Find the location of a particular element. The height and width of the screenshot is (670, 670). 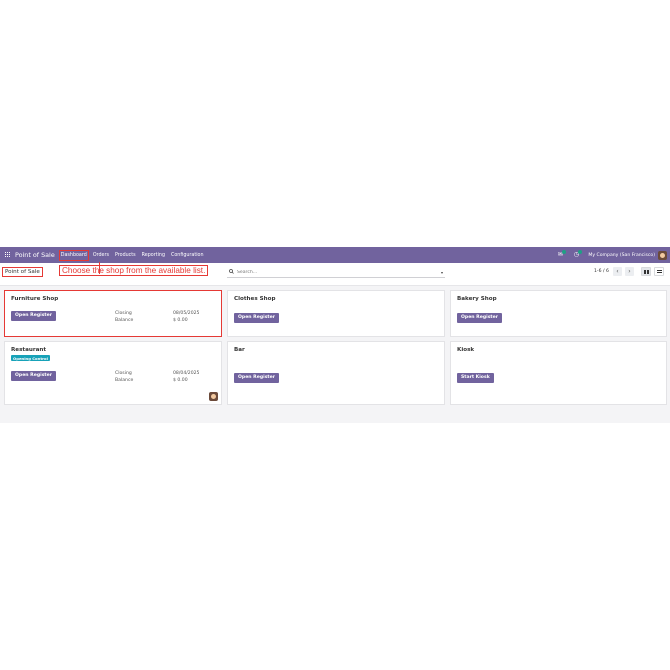

search-options-caret-icon: ▾ is located at coordinates (442, 272).